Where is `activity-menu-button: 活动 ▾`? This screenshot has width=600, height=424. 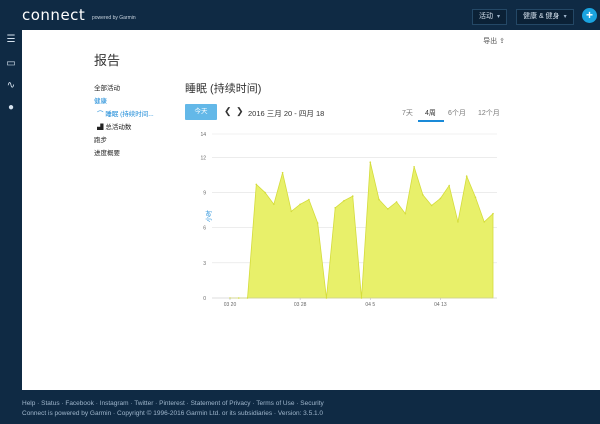
activity-menu-button: 活动 ▾ is located at coordinates (490, 17).